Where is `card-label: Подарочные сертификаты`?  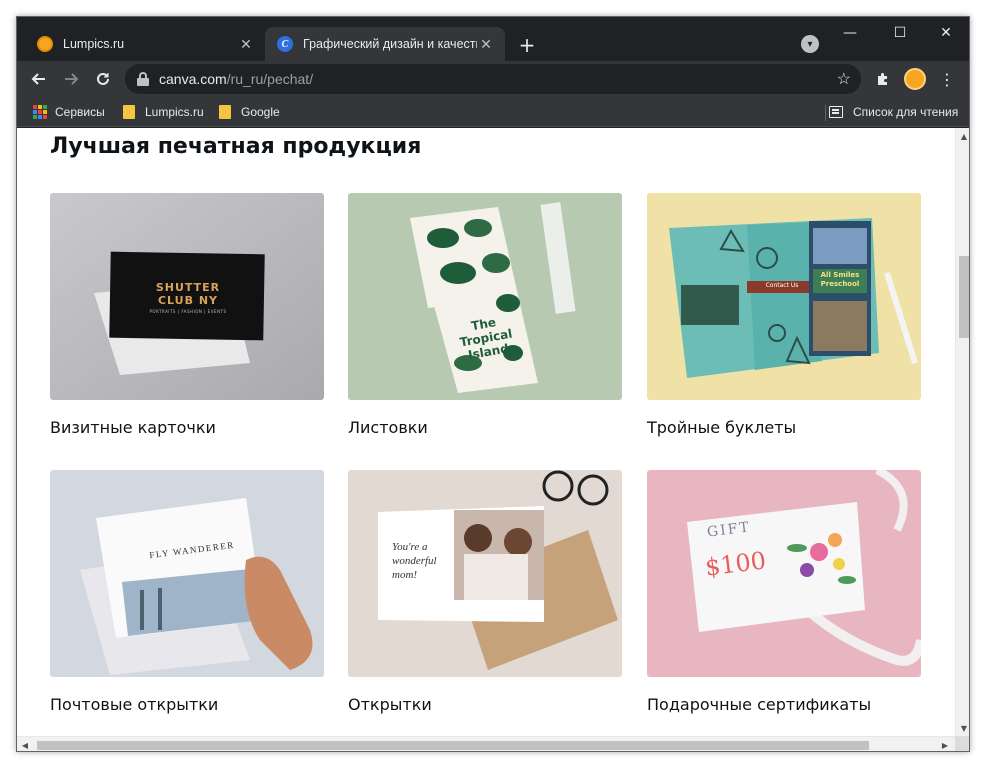
card-label: Подарочные сертификаты is located at coordinates (784, 704).